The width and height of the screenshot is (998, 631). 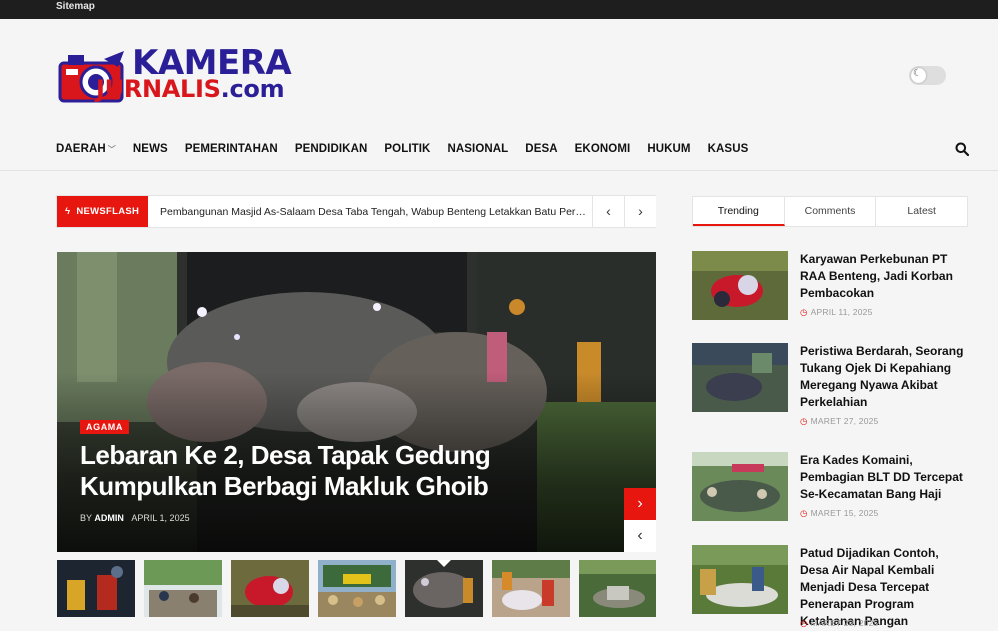 What do you see at coordinates (104, 427) in the screenshot?
I see `category-badge: AGAMA` at bounding box center [104, 427].